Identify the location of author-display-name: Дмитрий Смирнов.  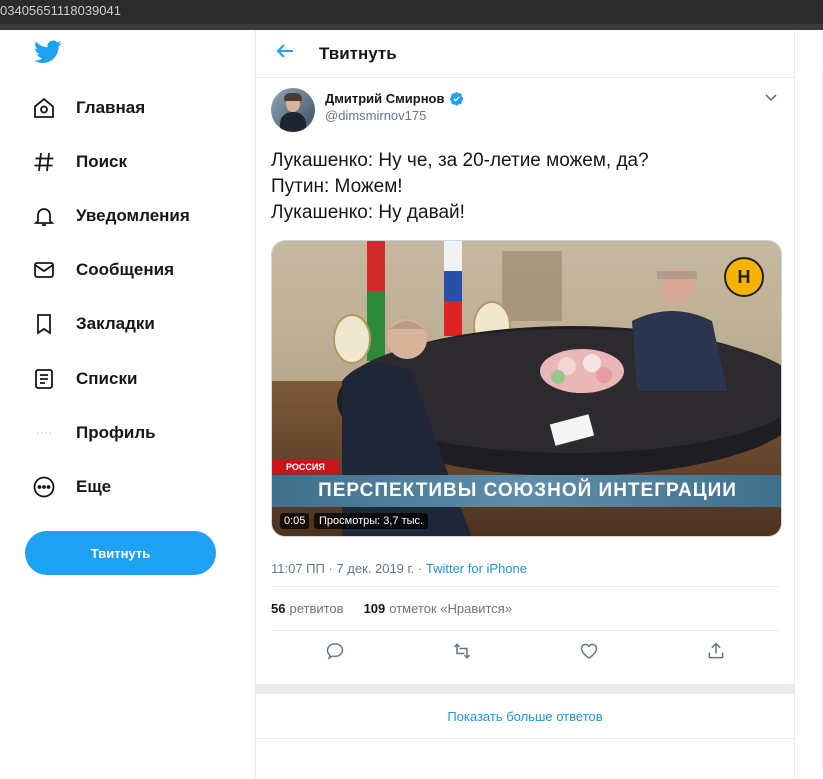
(394, 98).